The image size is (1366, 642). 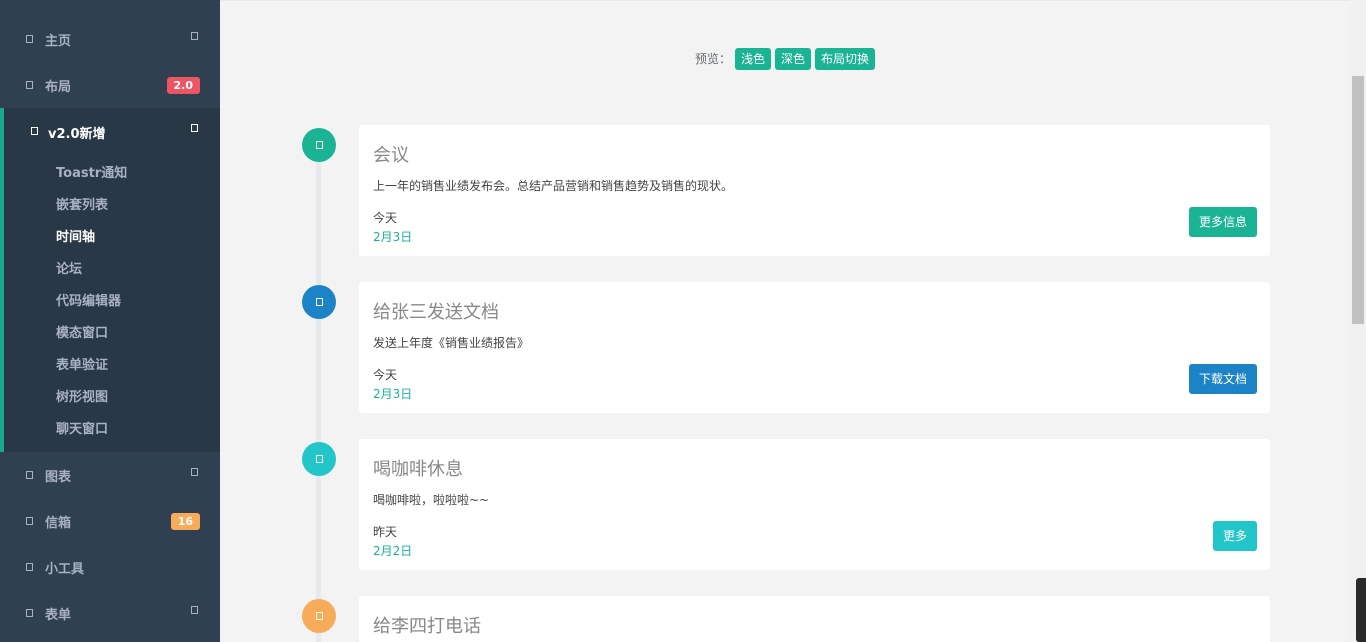 What do you see at coordinates (1358, 200) in the screenshot?
I see `scrollbar-thumb` at bounding box center [1358, 200].